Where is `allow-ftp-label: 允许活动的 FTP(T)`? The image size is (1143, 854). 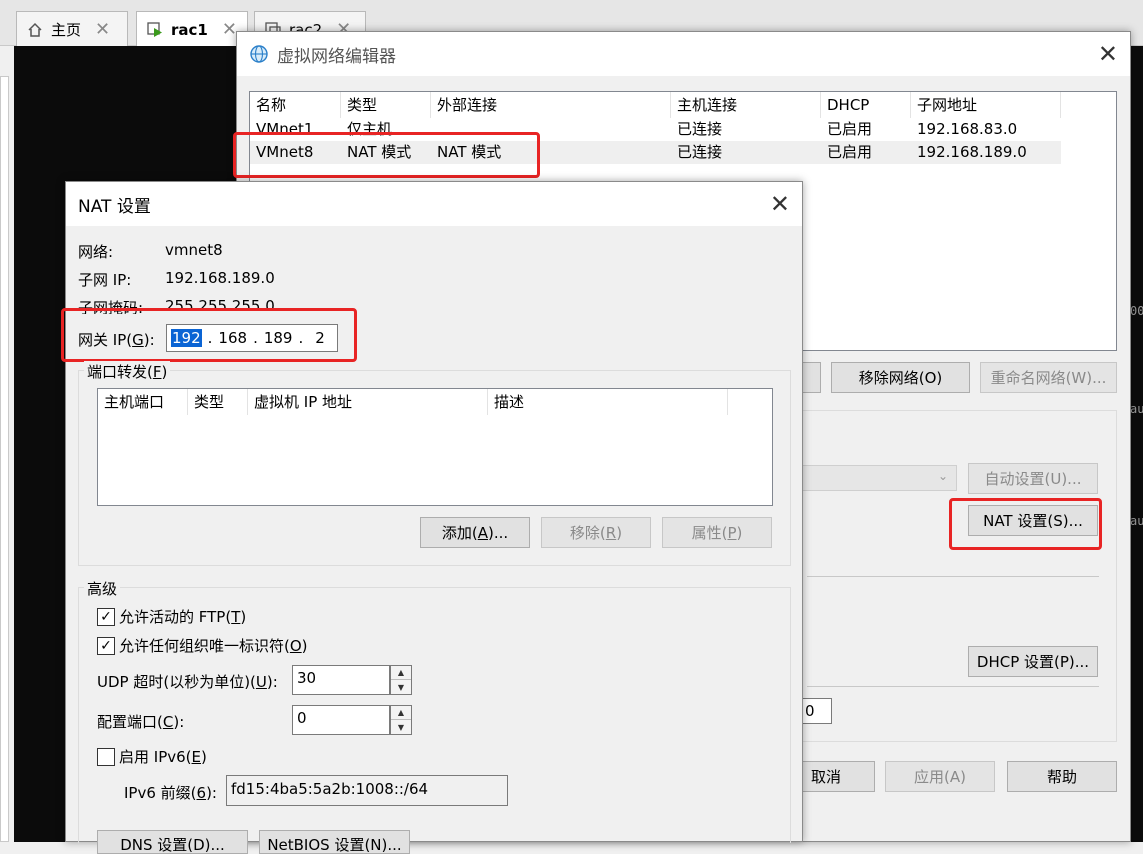
allow-ftp-label: 允许活动的 FTP(T) is located at coordinates (183, 617).